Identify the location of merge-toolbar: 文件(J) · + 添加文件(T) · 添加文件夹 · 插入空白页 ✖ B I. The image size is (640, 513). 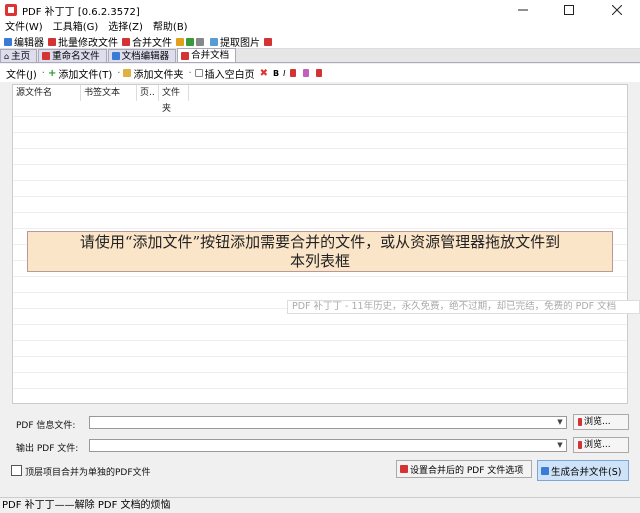
(320, 73).